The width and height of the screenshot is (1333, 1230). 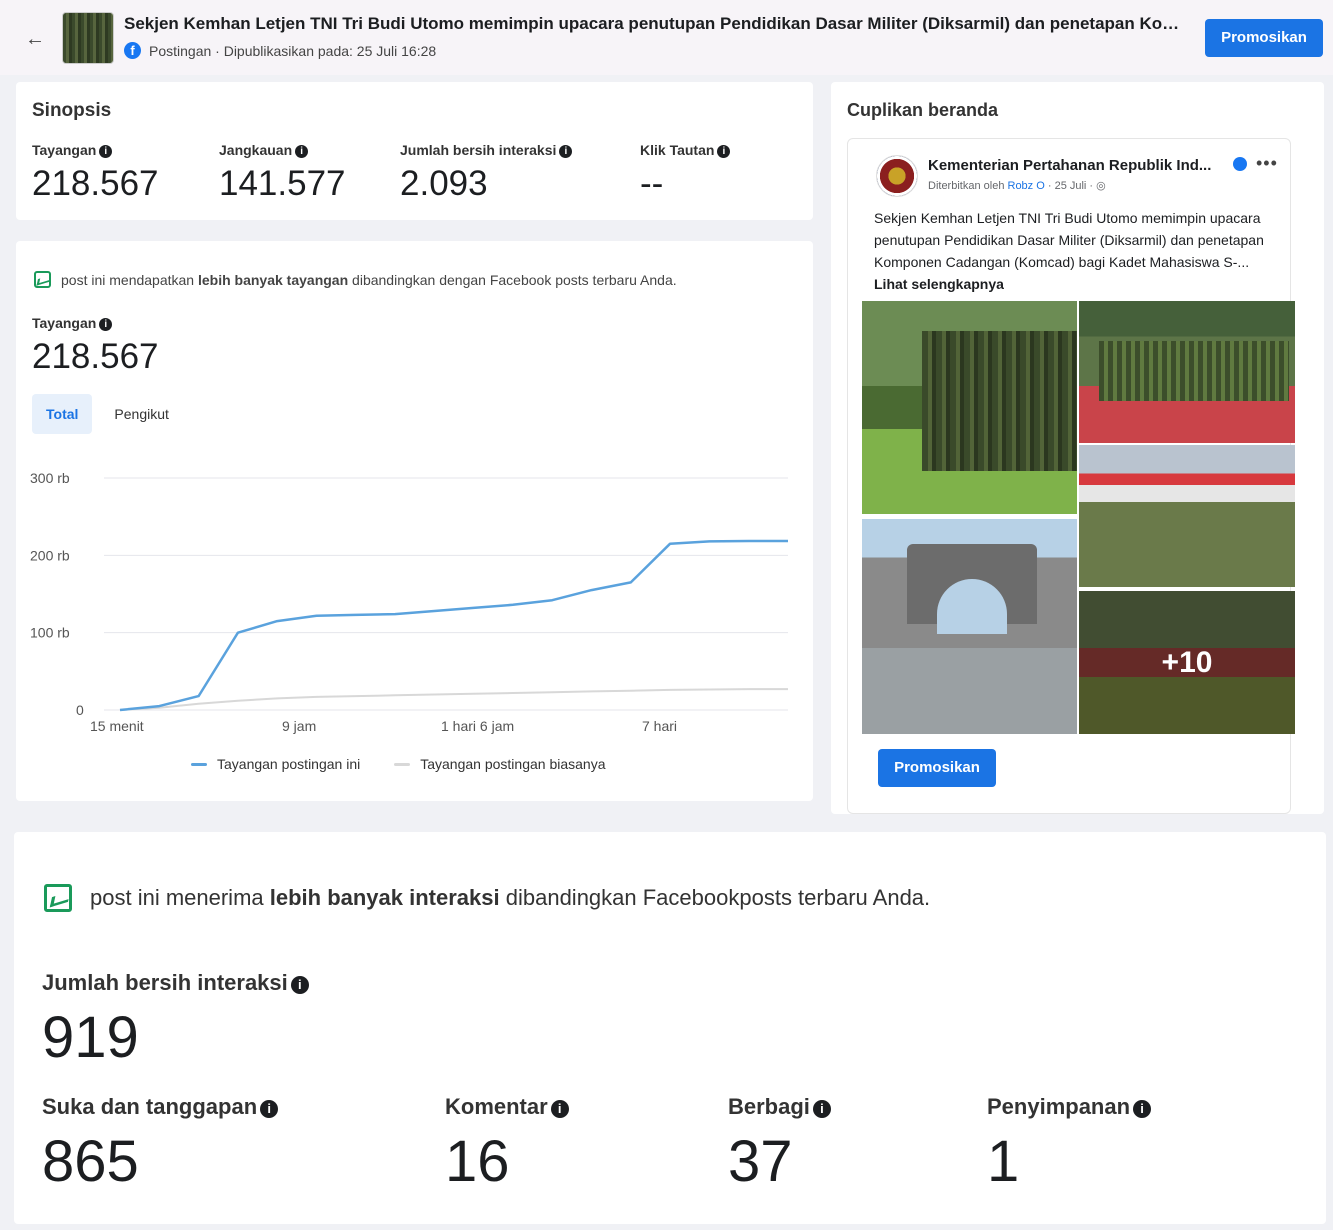 I want to click on views-value: 218.567, so click(x=95, y=356).